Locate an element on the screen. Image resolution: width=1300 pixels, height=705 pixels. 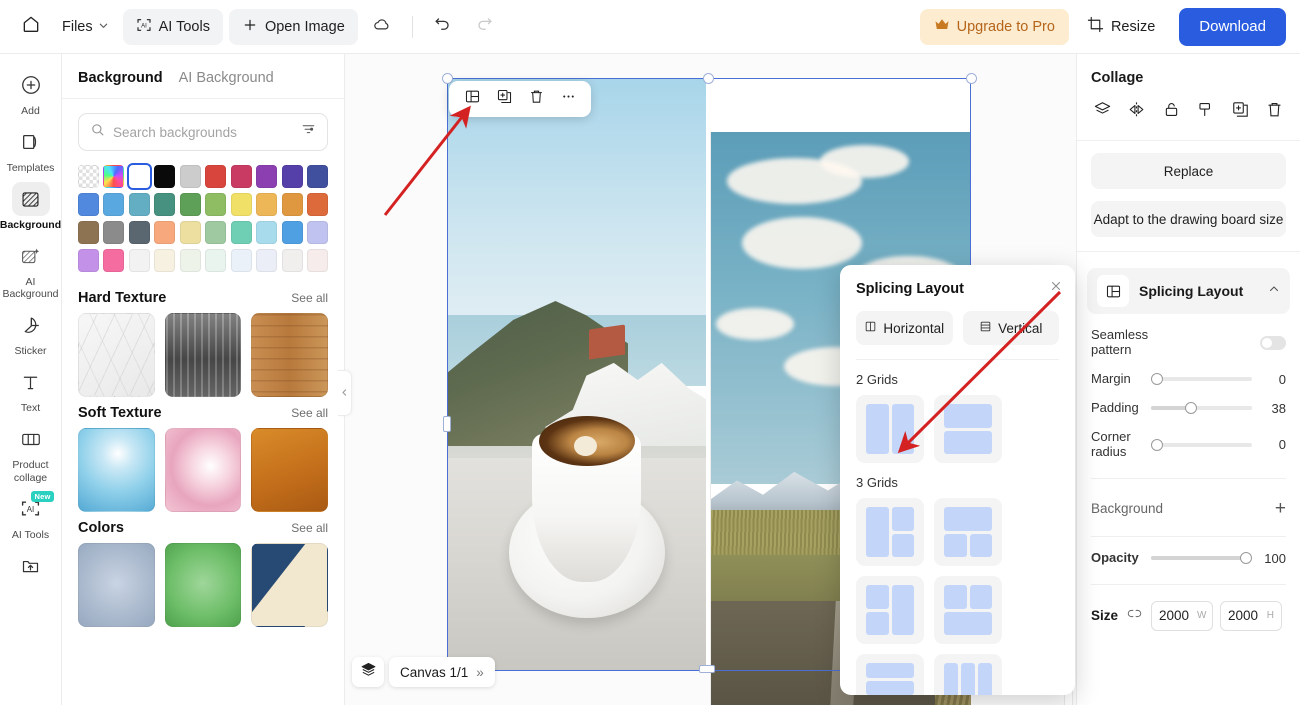
crop-shape-button is located at coordinates (1206, 112).